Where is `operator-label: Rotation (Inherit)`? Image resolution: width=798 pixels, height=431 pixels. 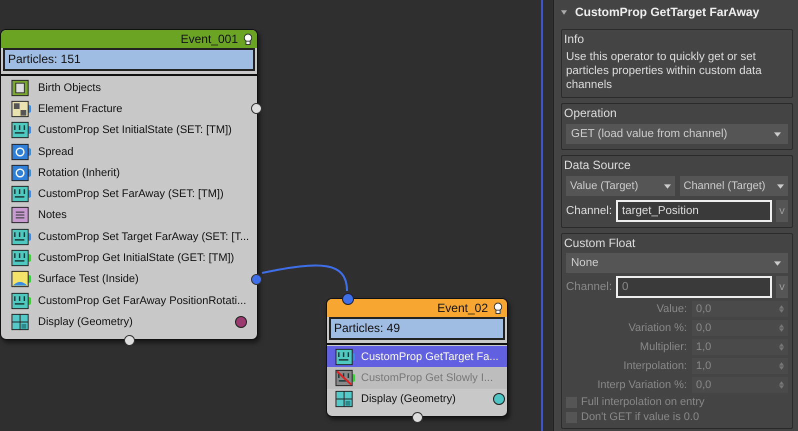 operator-label: Rotation (Inherit) is located at coordinates (79, 172).